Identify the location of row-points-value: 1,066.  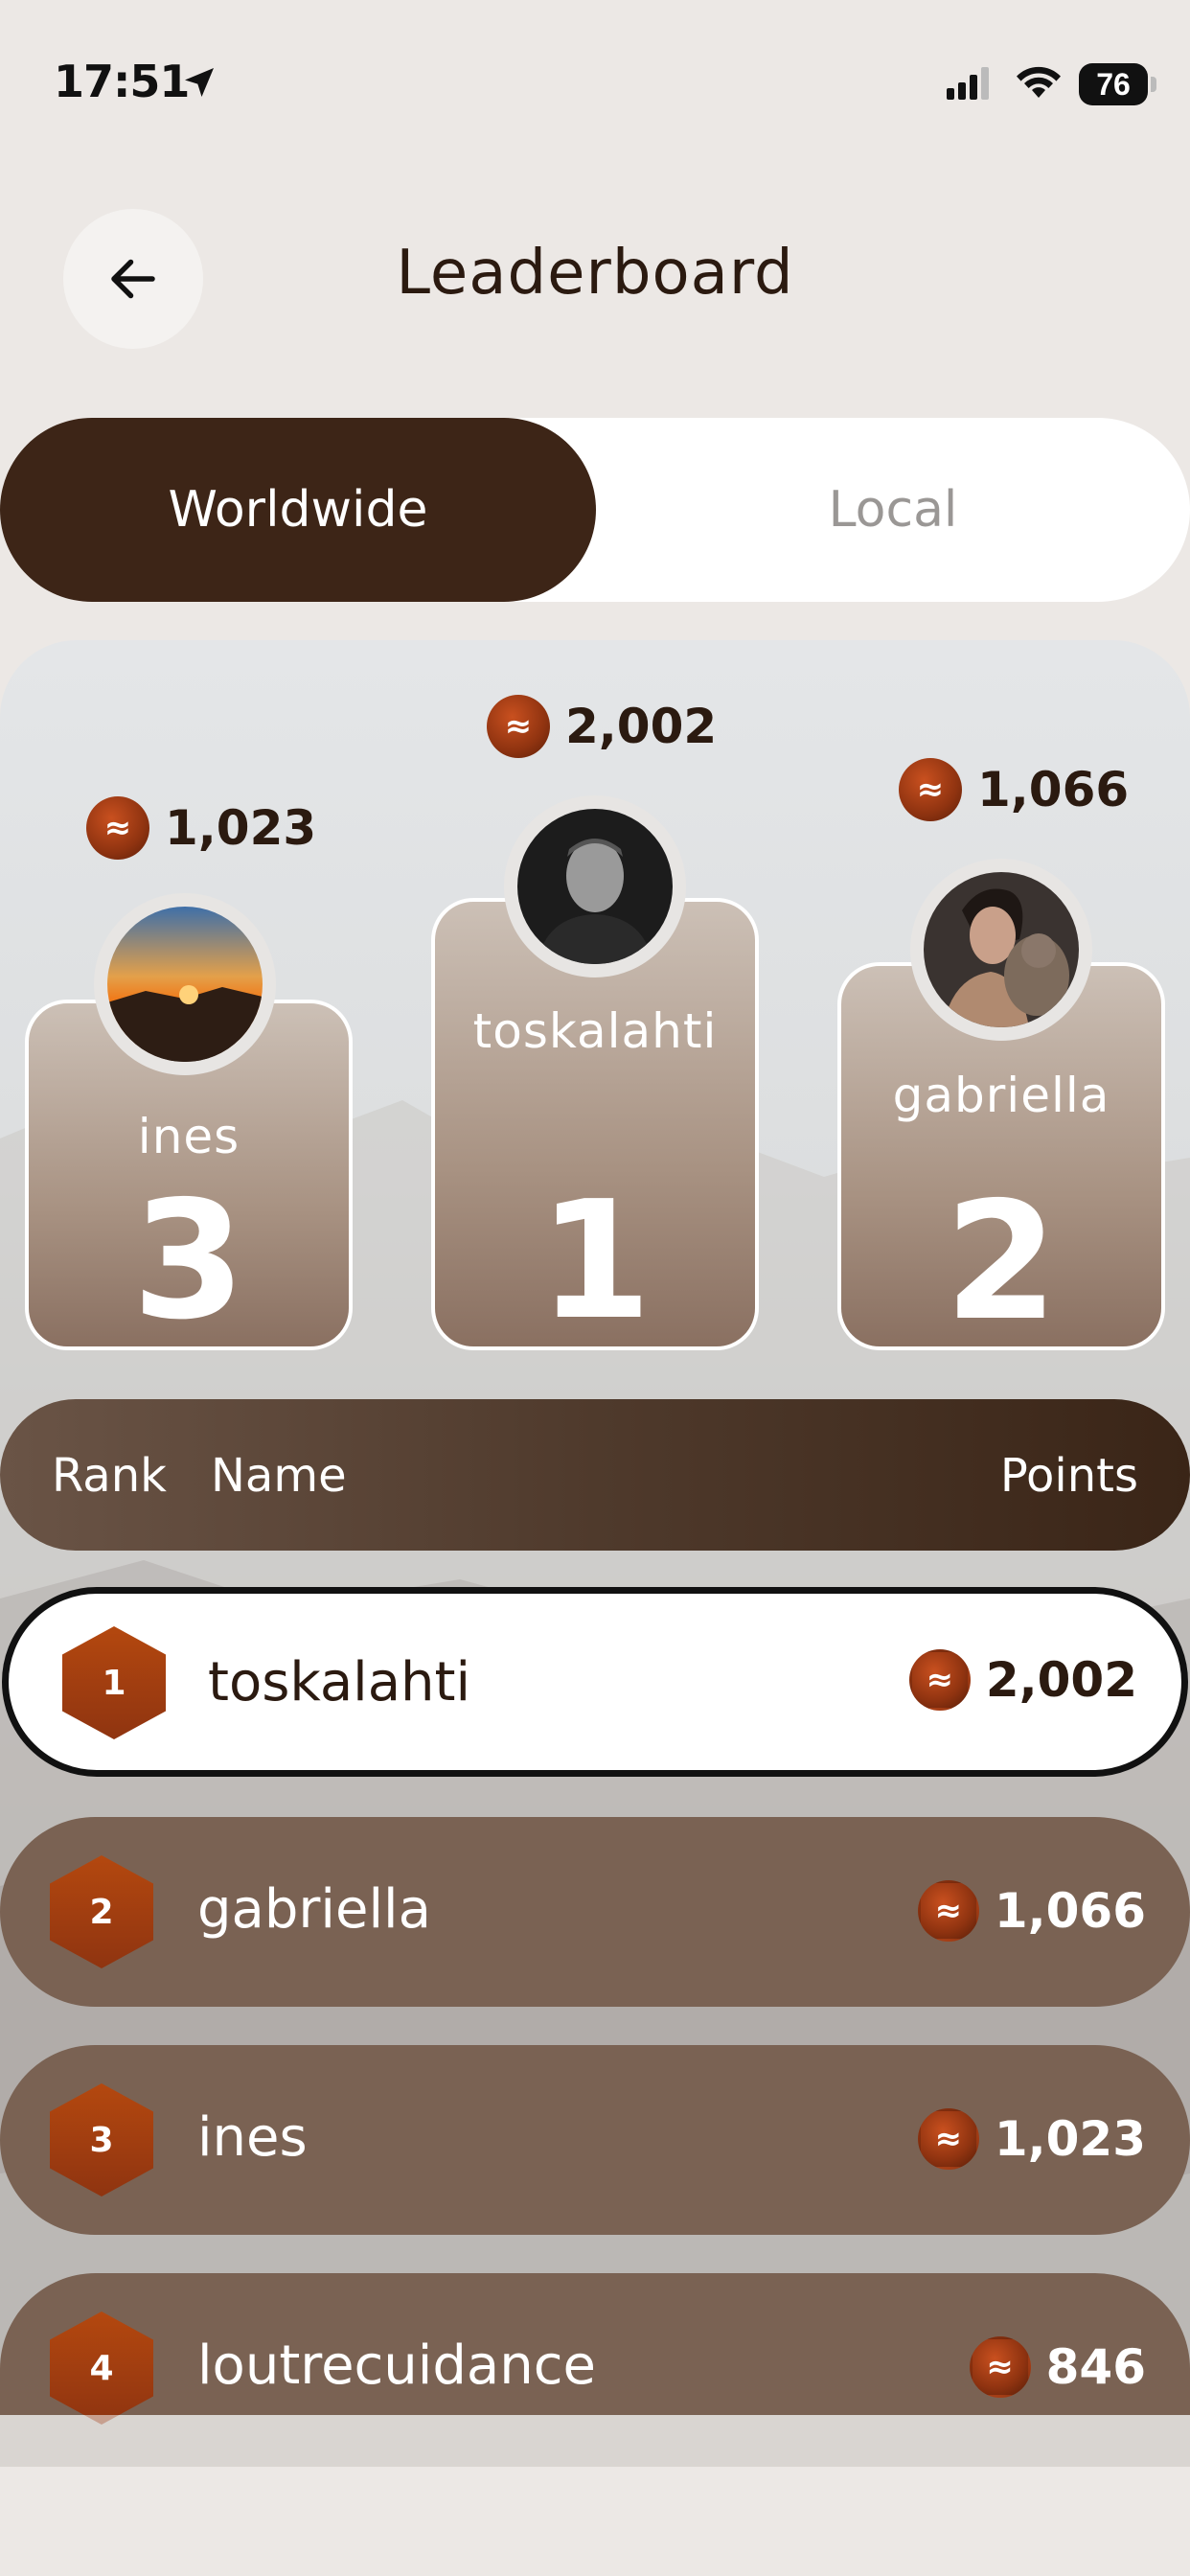
(1070, 1911).